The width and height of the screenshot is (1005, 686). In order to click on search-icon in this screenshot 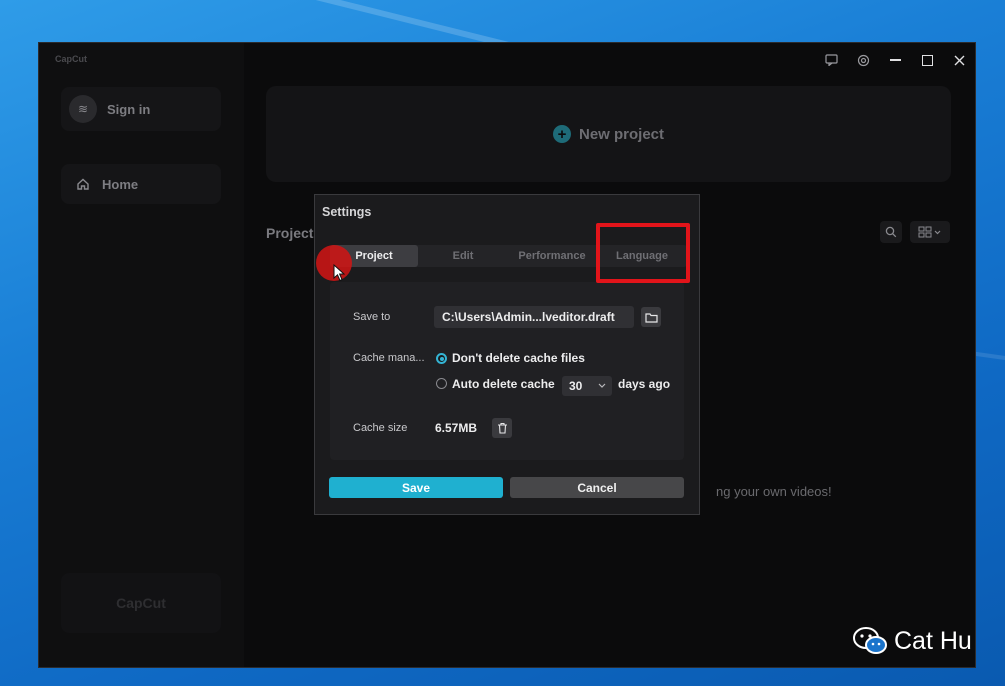, I will do `click(891, 232)`.